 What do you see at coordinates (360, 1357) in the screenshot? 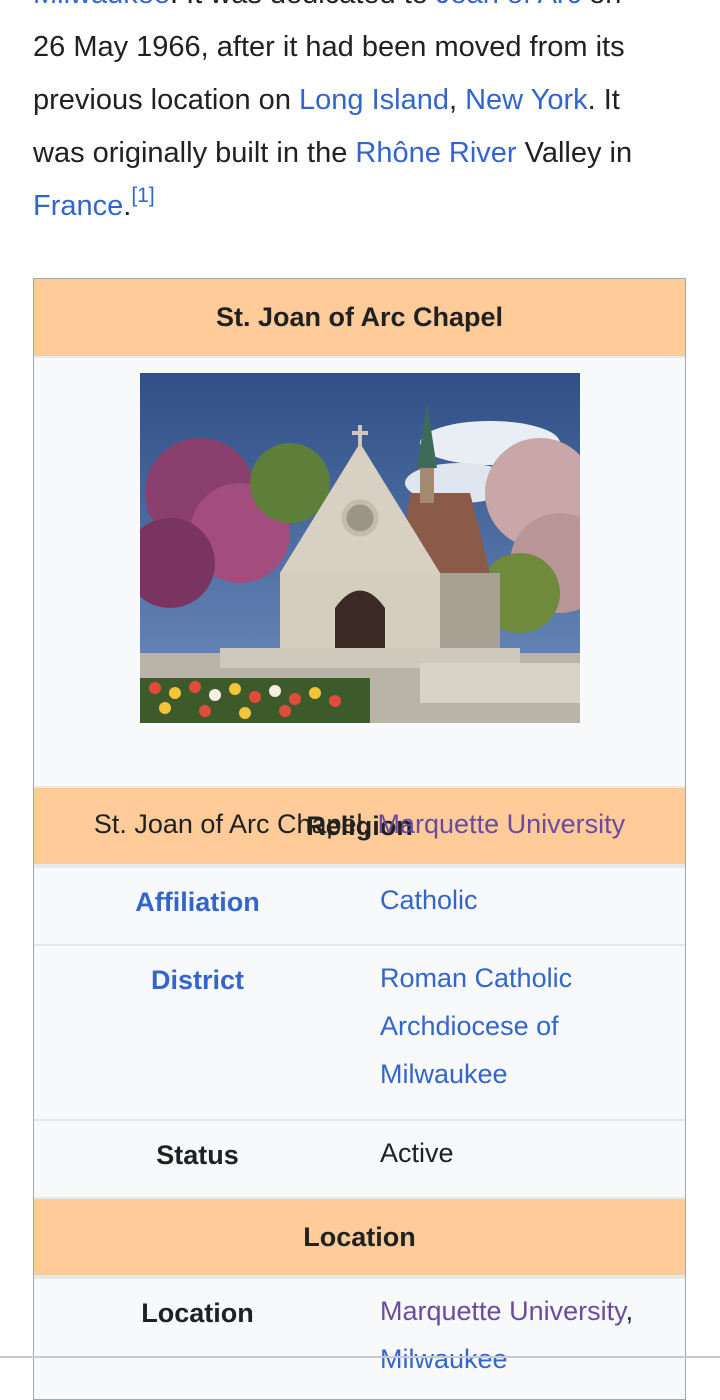
I see `viewport-bottom-divider` at bounding box center [360, 1357].